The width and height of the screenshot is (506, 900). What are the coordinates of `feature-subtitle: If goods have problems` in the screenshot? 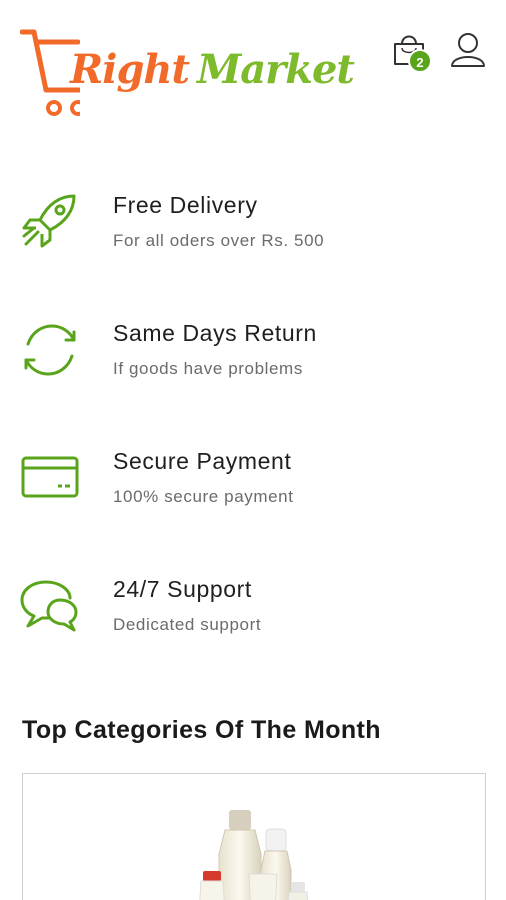 It's located at (208, 368).